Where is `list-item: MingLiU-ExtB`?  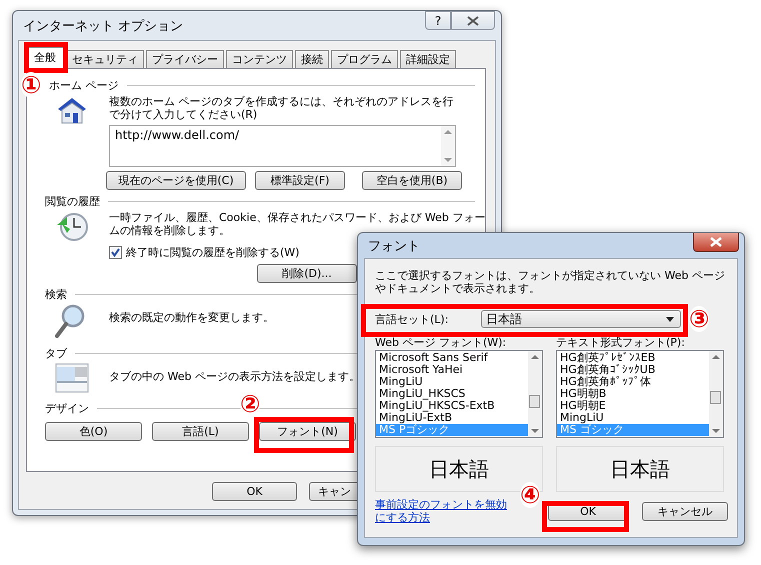 list-item: MingLiU-ExtB is located at coordinates (452, 418).